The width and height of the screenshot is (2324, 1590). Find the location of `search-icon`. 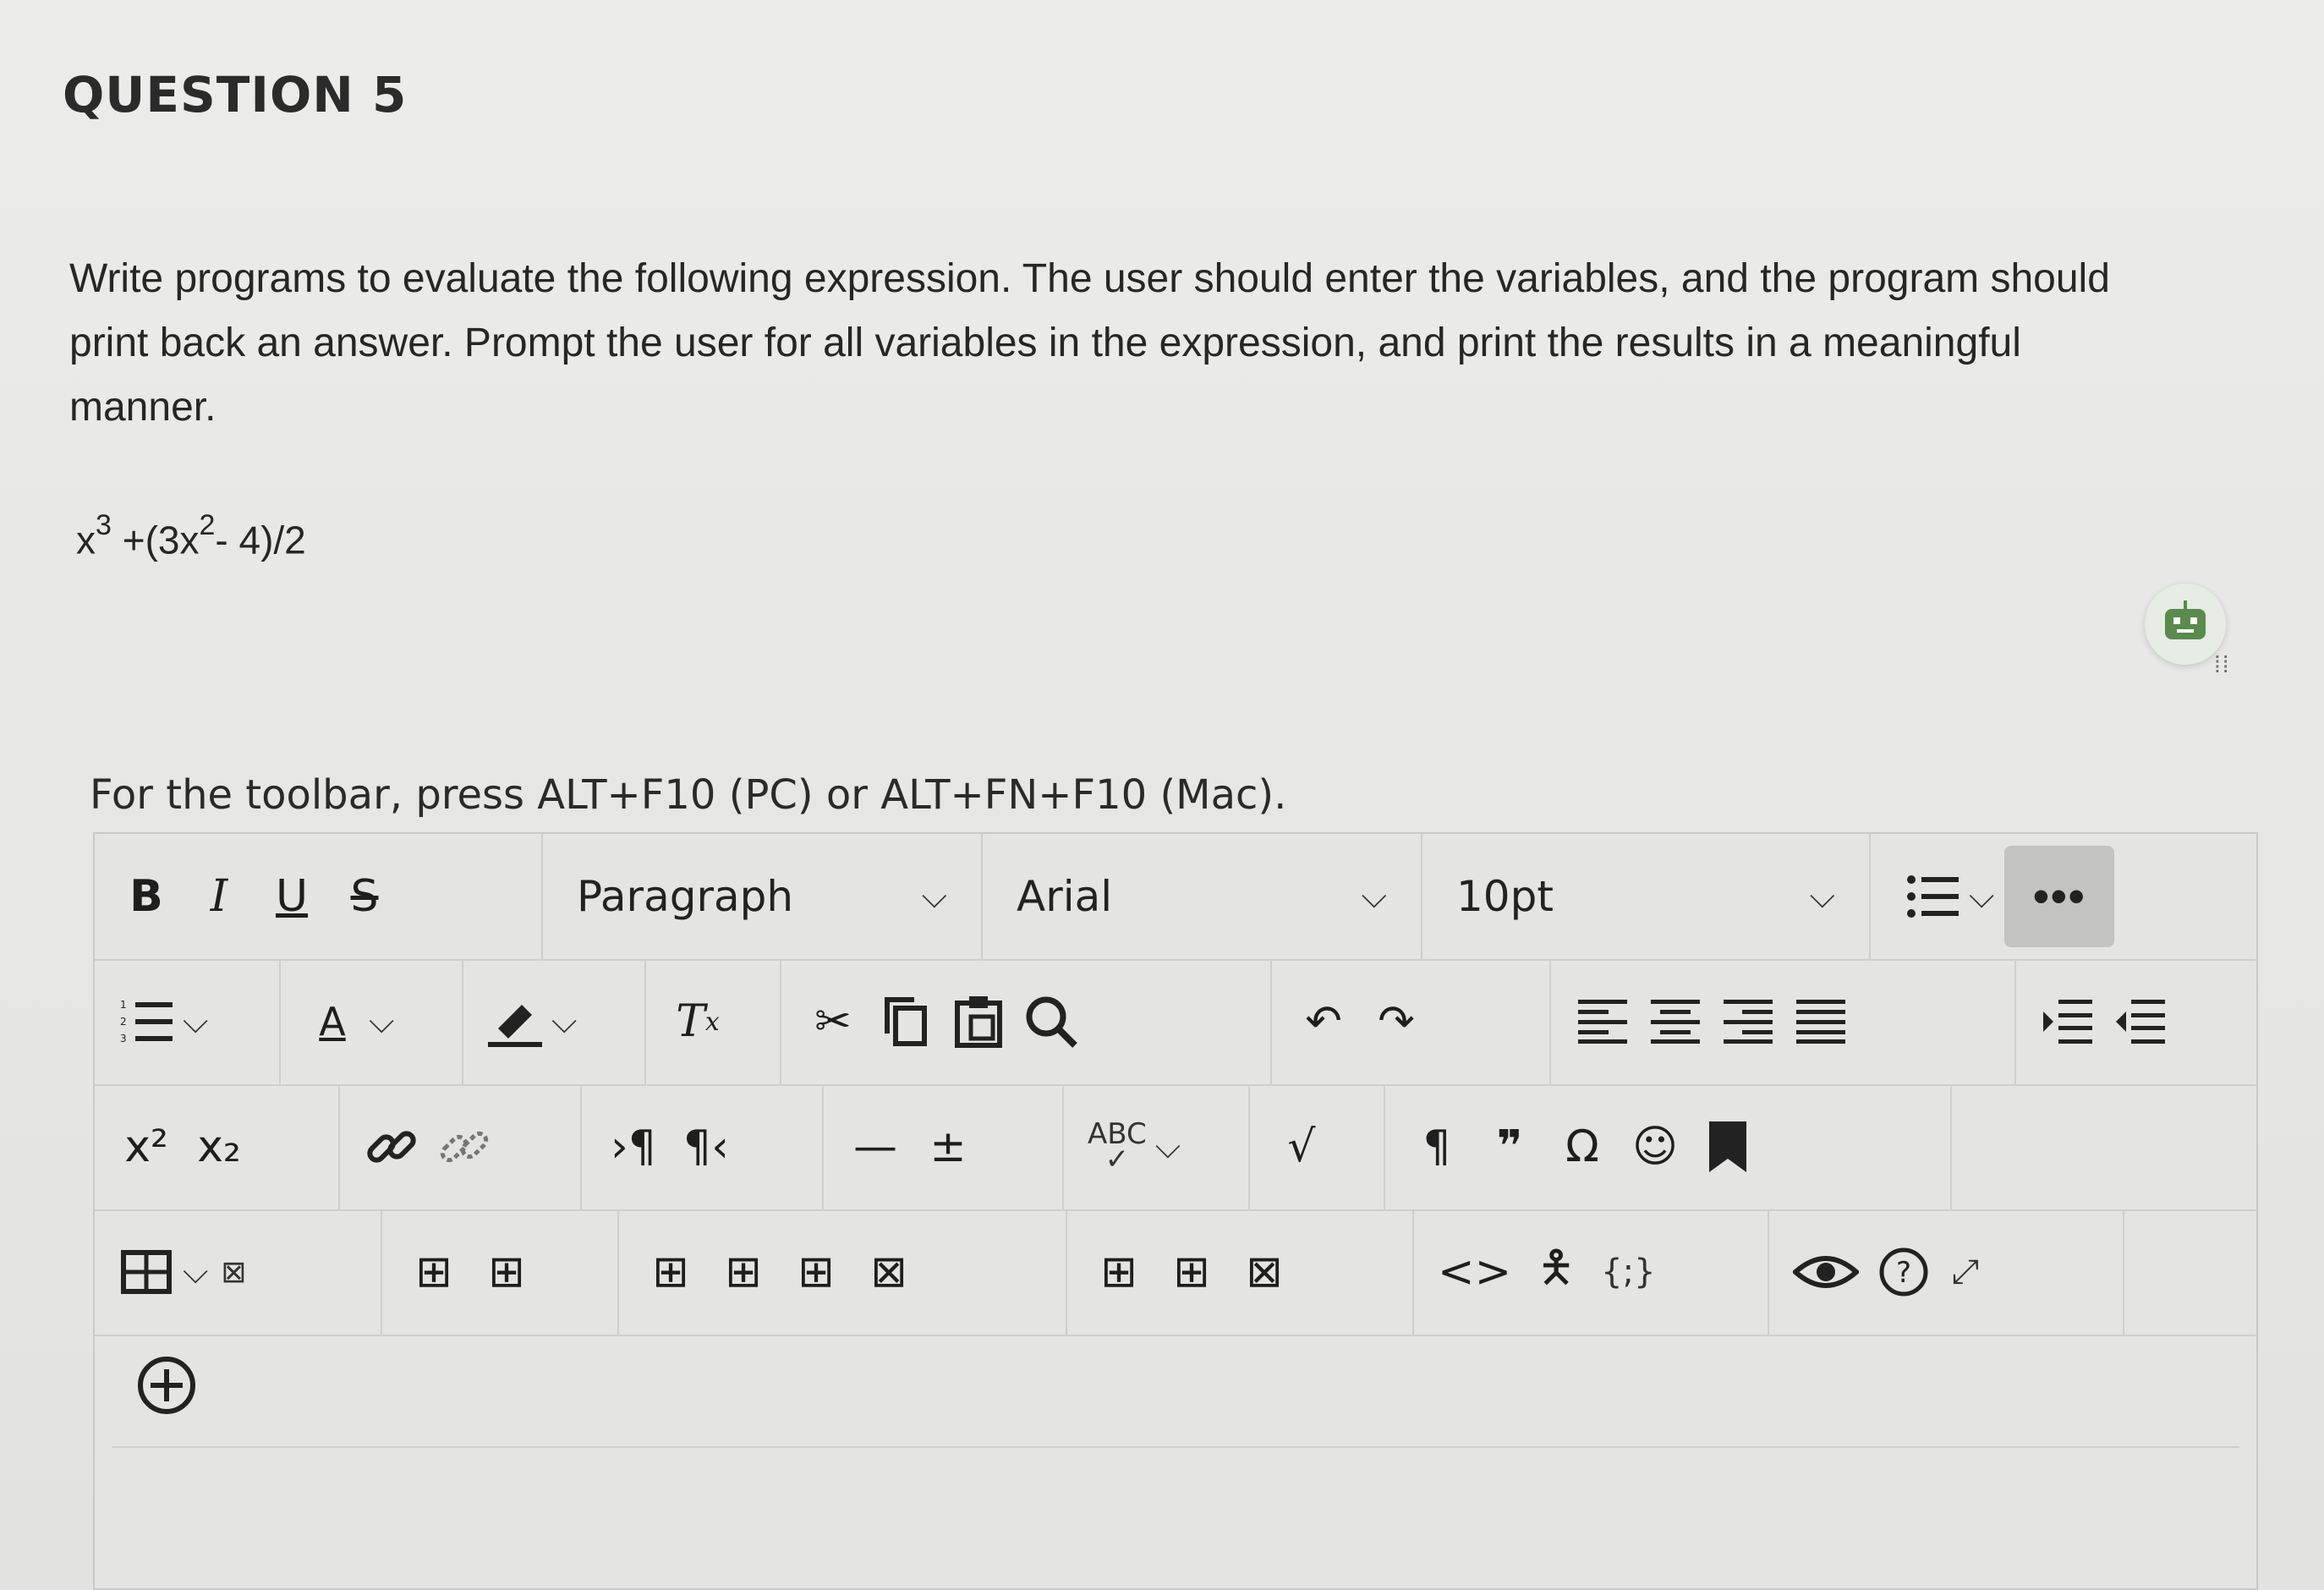

search-icon is located at coordinates (1051, 1021).